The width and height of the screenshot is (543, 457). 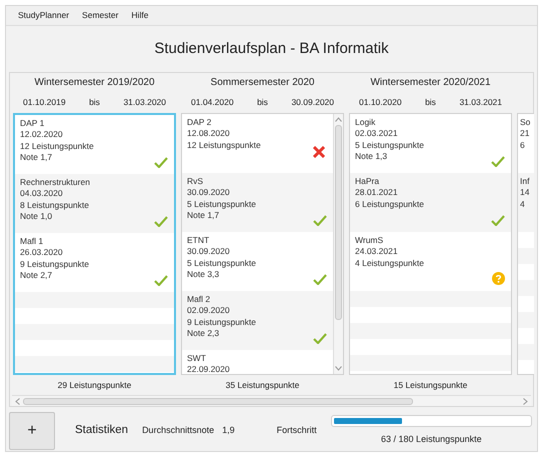 I want to click on start-date: 01.10.2019, so click(x=44, y=103).